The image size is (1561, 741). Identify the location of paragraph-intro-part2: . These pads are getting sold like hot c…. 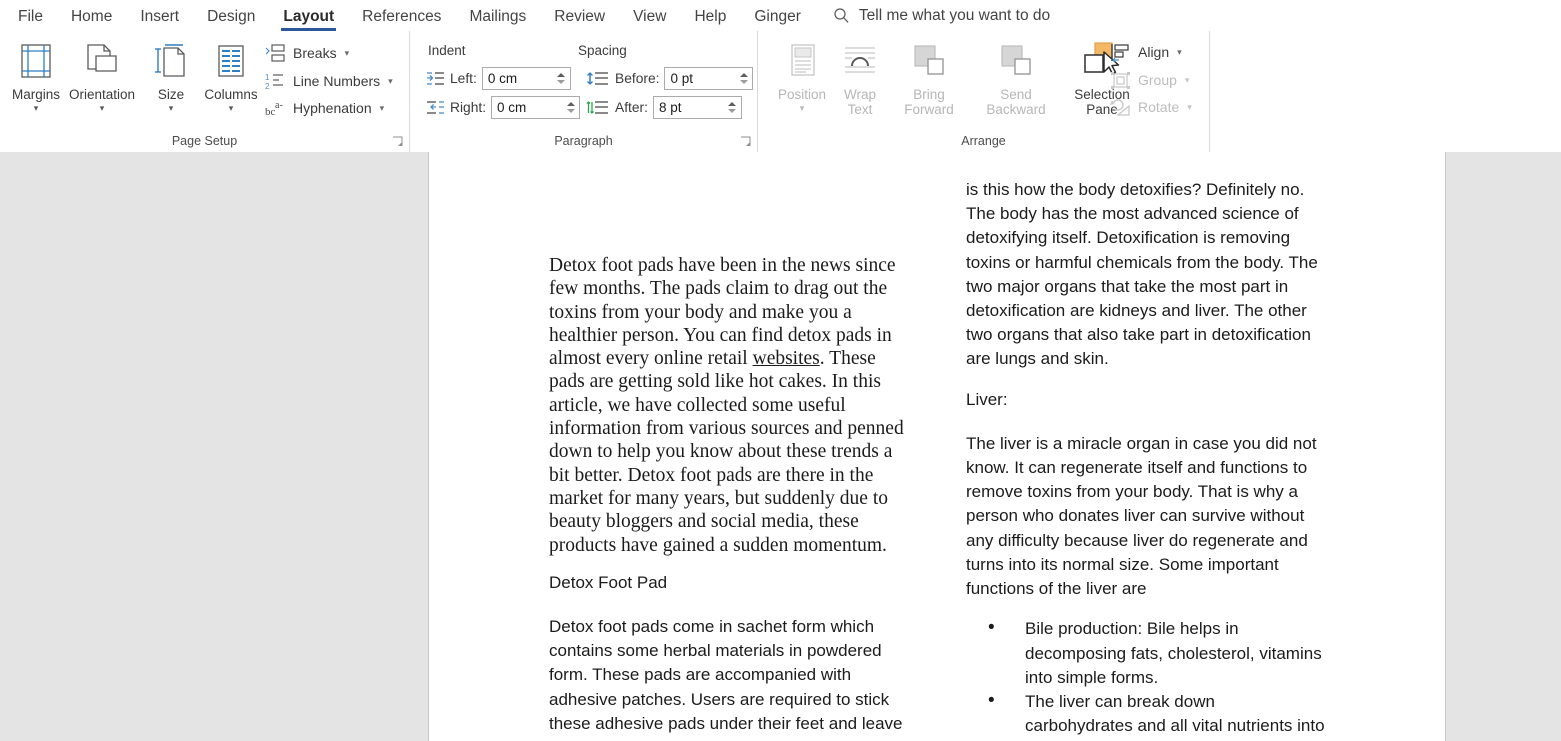
(726, 452).